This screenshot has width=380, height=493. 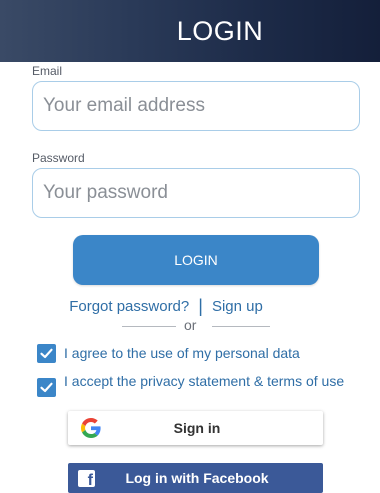 I want to click on header-bar: LOGIN, so click(x=190, y=31).